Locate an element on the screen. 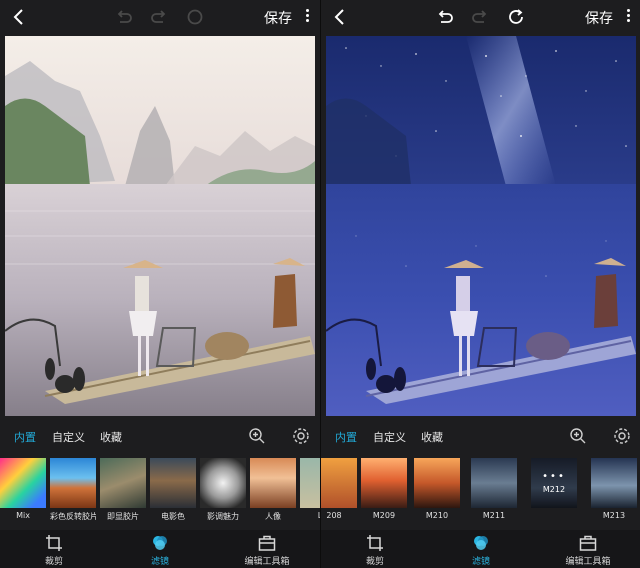 The width and height of the screenshot is (640, 568). filter-thumb: M213 is located at coordinates (614, 491).